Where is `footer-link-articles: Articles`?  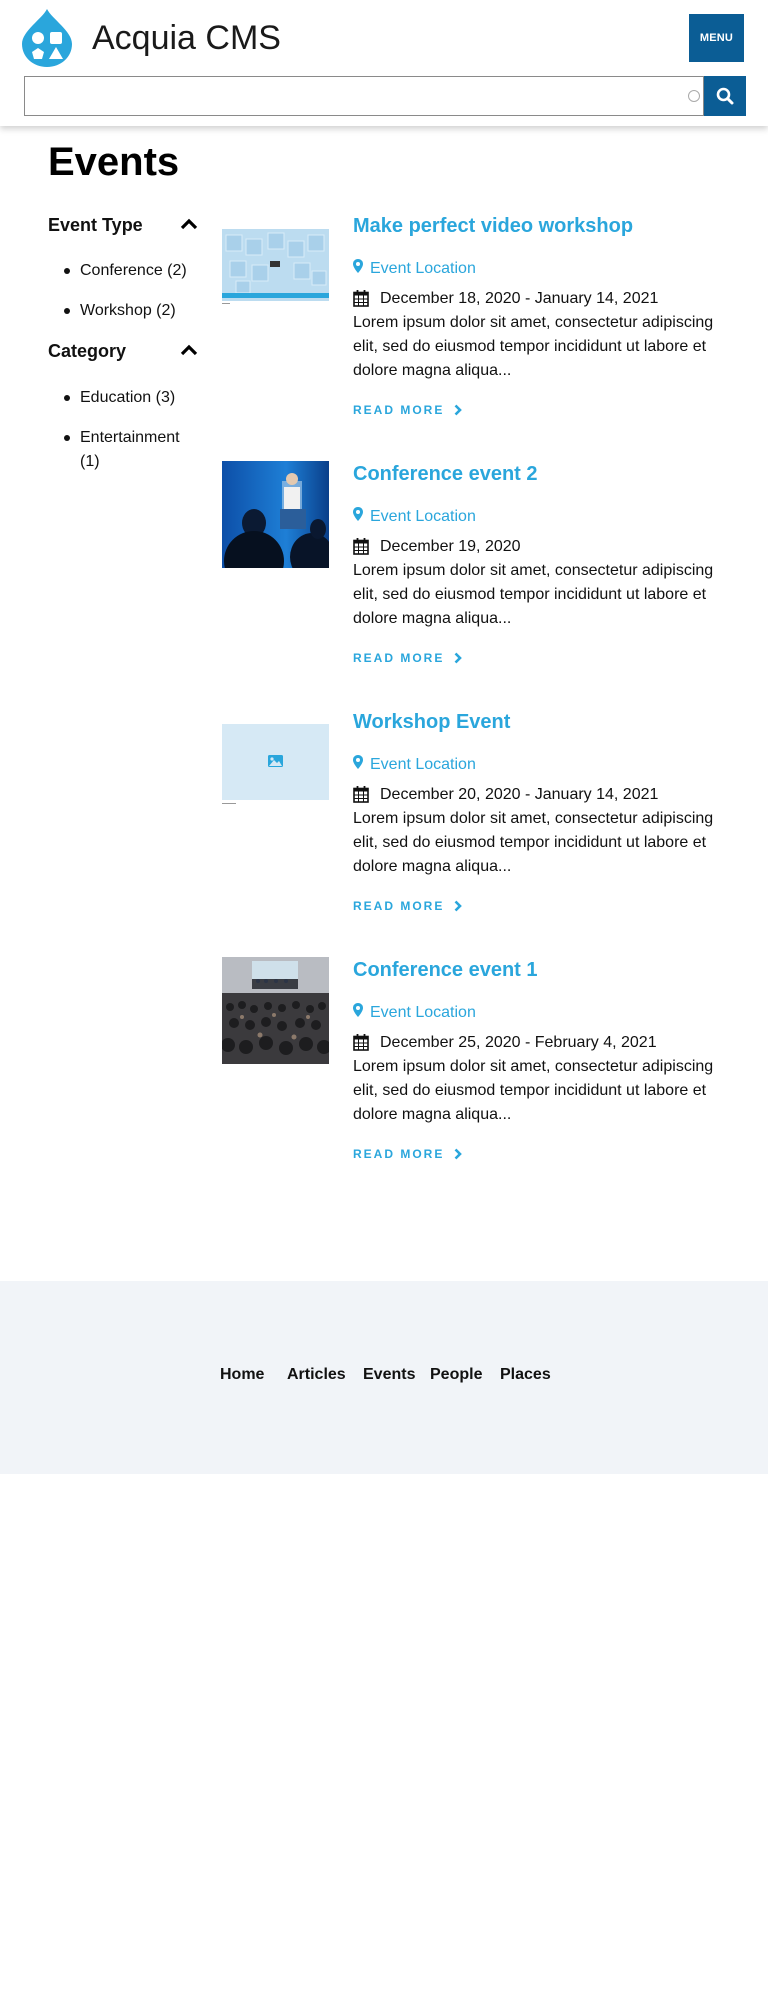
footer-link-articles: Articles is located at coordinates (316, 1375).